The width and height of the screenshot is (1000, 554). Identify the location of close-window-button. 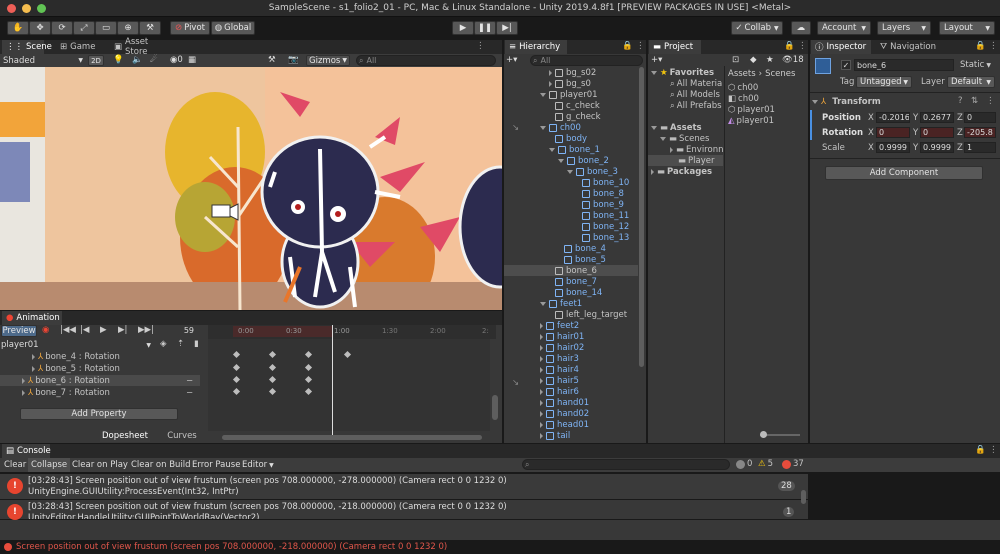
(11, 8).